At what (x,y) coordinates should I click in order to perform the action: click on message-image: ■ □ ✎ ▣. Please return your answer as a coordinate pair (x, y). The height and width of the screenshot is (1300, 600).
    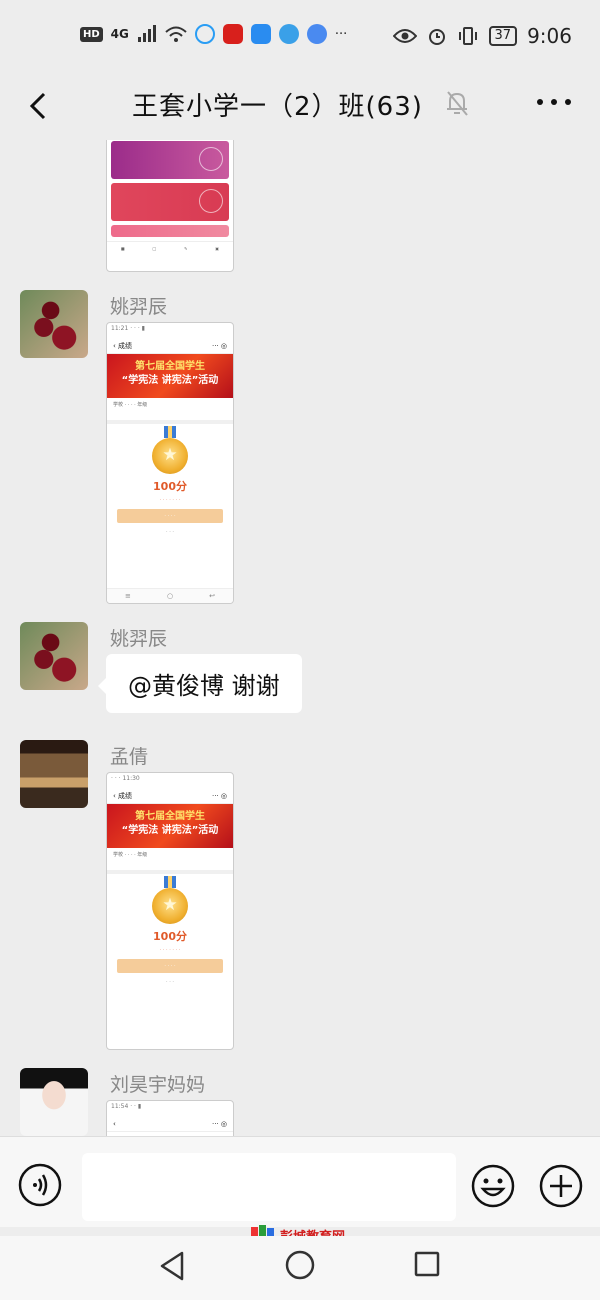
    Looking at the image, I should click on (170, 206).